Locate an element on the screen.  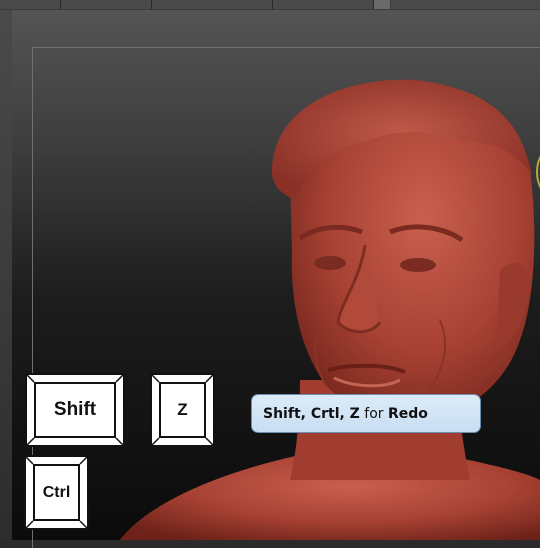
tooltip-keys: Shift, Crtl, Z is located at coordinates (311, 413).